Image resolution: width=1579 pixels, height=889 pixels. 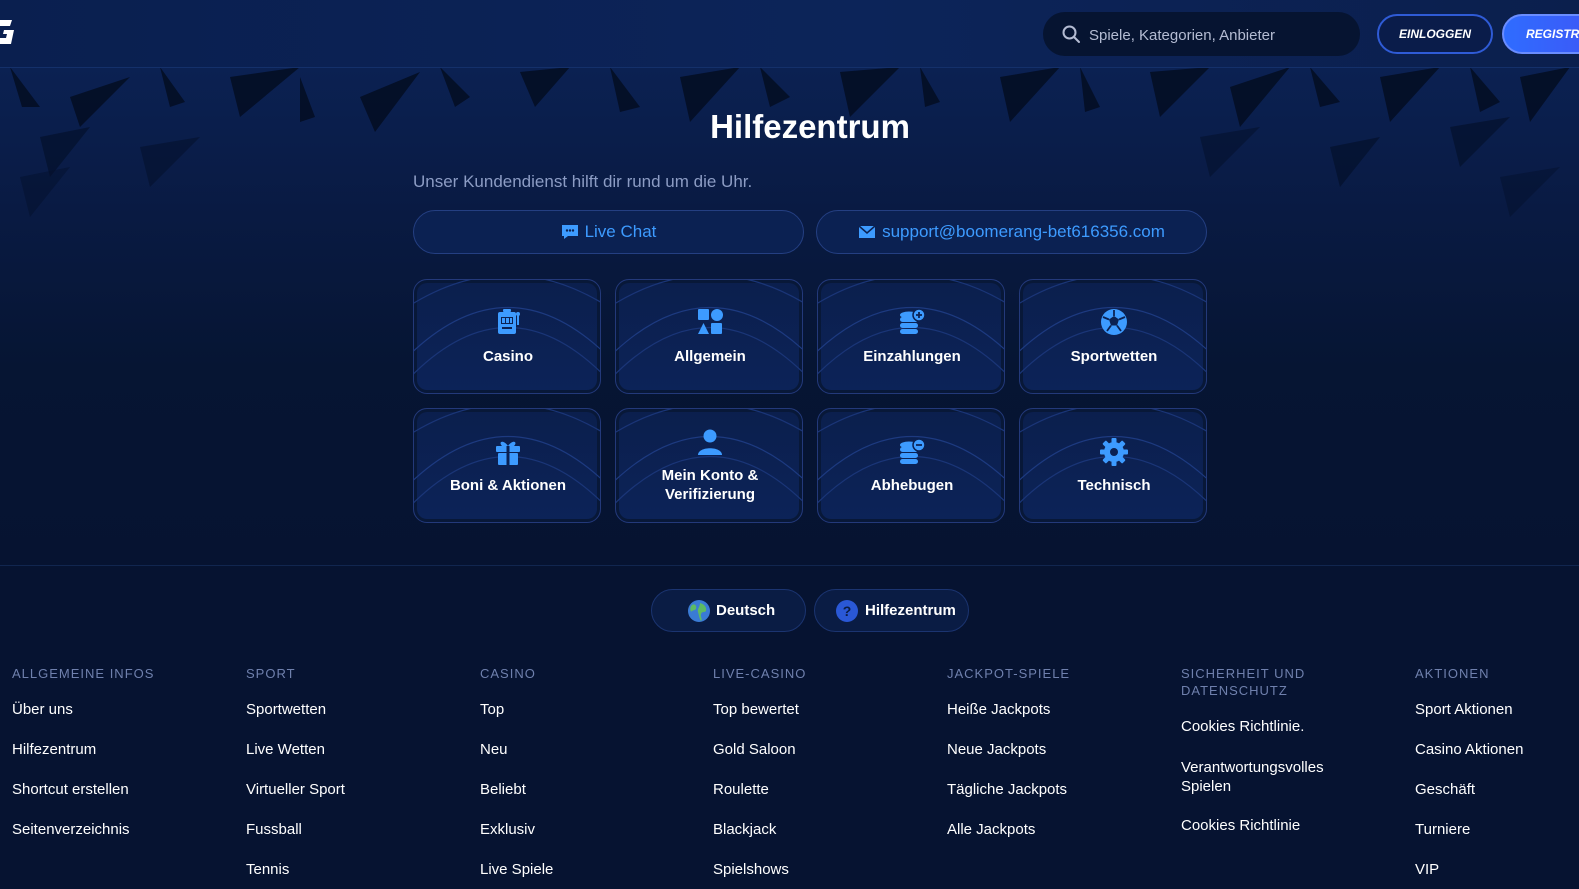 I want to click on footer-column-title: JACKPOT-SPIELE, so click(x=1009, y=673).